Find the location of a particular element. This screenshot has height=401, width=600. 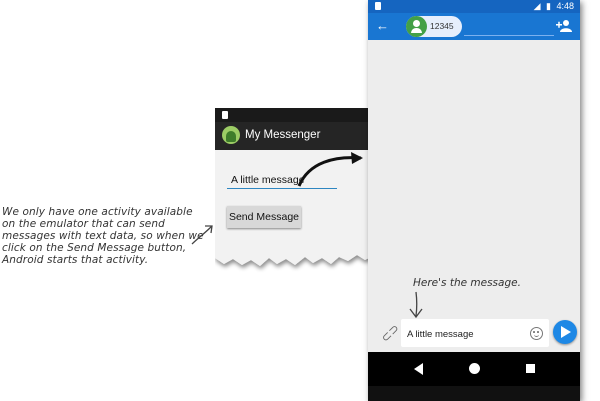

compose-text: A little message is located at coordinates (440, 334).